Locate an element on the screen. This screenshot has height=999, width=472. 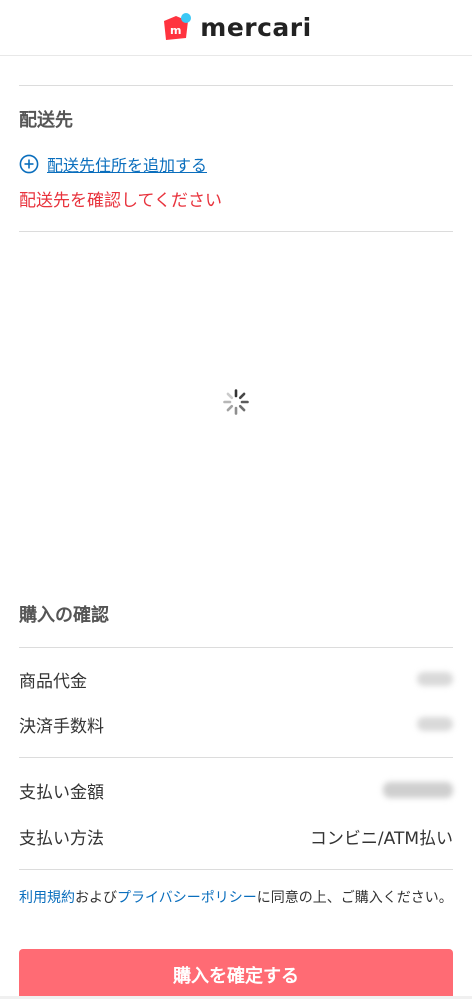
row-payment-fee: 決済手数料 is located at coordinates (236, 724).